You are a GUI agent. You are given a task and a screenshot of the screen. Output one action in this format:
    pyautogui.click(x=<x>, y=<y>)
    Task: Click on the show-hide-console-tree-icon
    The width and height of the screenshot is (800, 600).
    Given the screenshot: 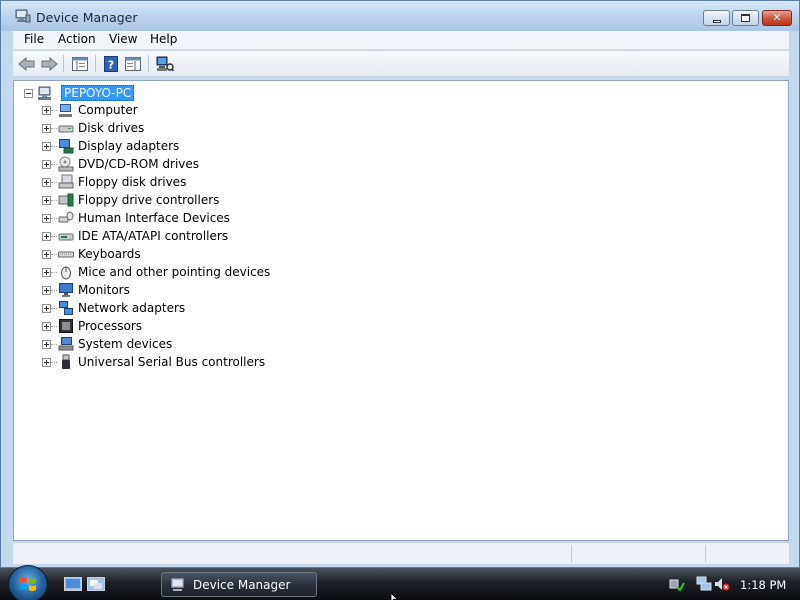 What is the action you would take?
    pyautogui.click(x=80, y=64)
    